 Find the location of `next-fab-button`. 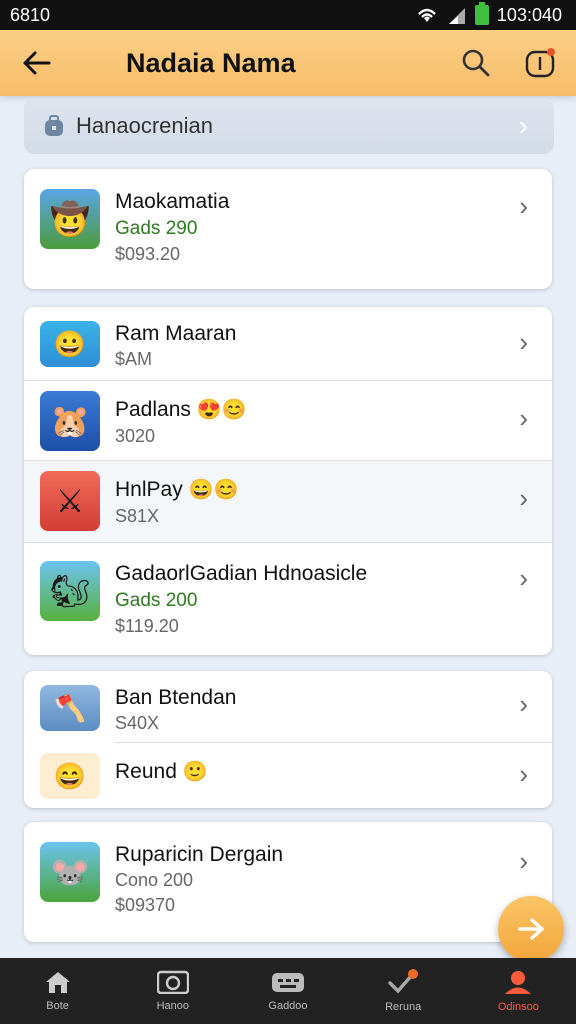

next-fab-button is located at coordinates (531, 929).